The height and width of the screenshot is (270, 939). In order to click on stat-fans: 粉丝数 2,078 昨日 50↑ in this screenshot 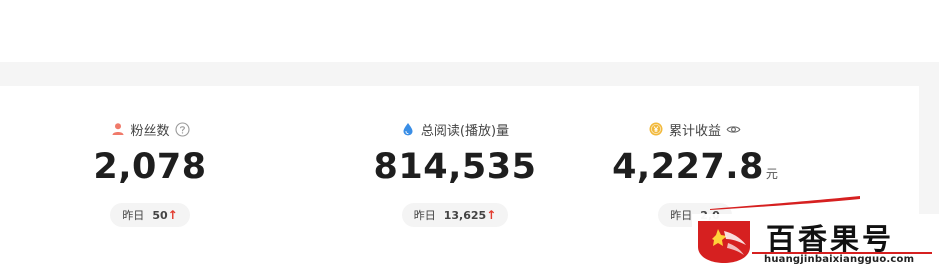, I will do `click(150, 156)`.